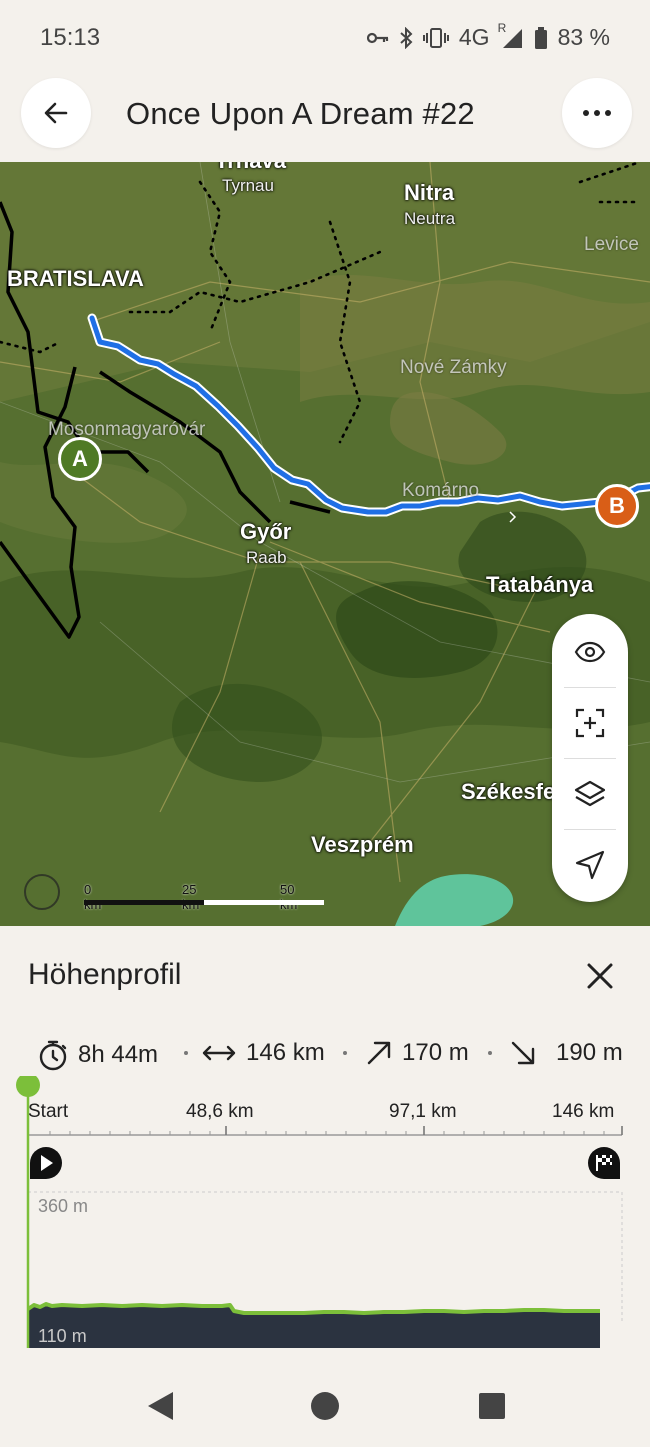 This screenshot has width=650, height=1447. What do you see at coordinates (288, 897) in the screenshot?
I see `scale-label-50: 50 km` at bounding box center [288, 897].